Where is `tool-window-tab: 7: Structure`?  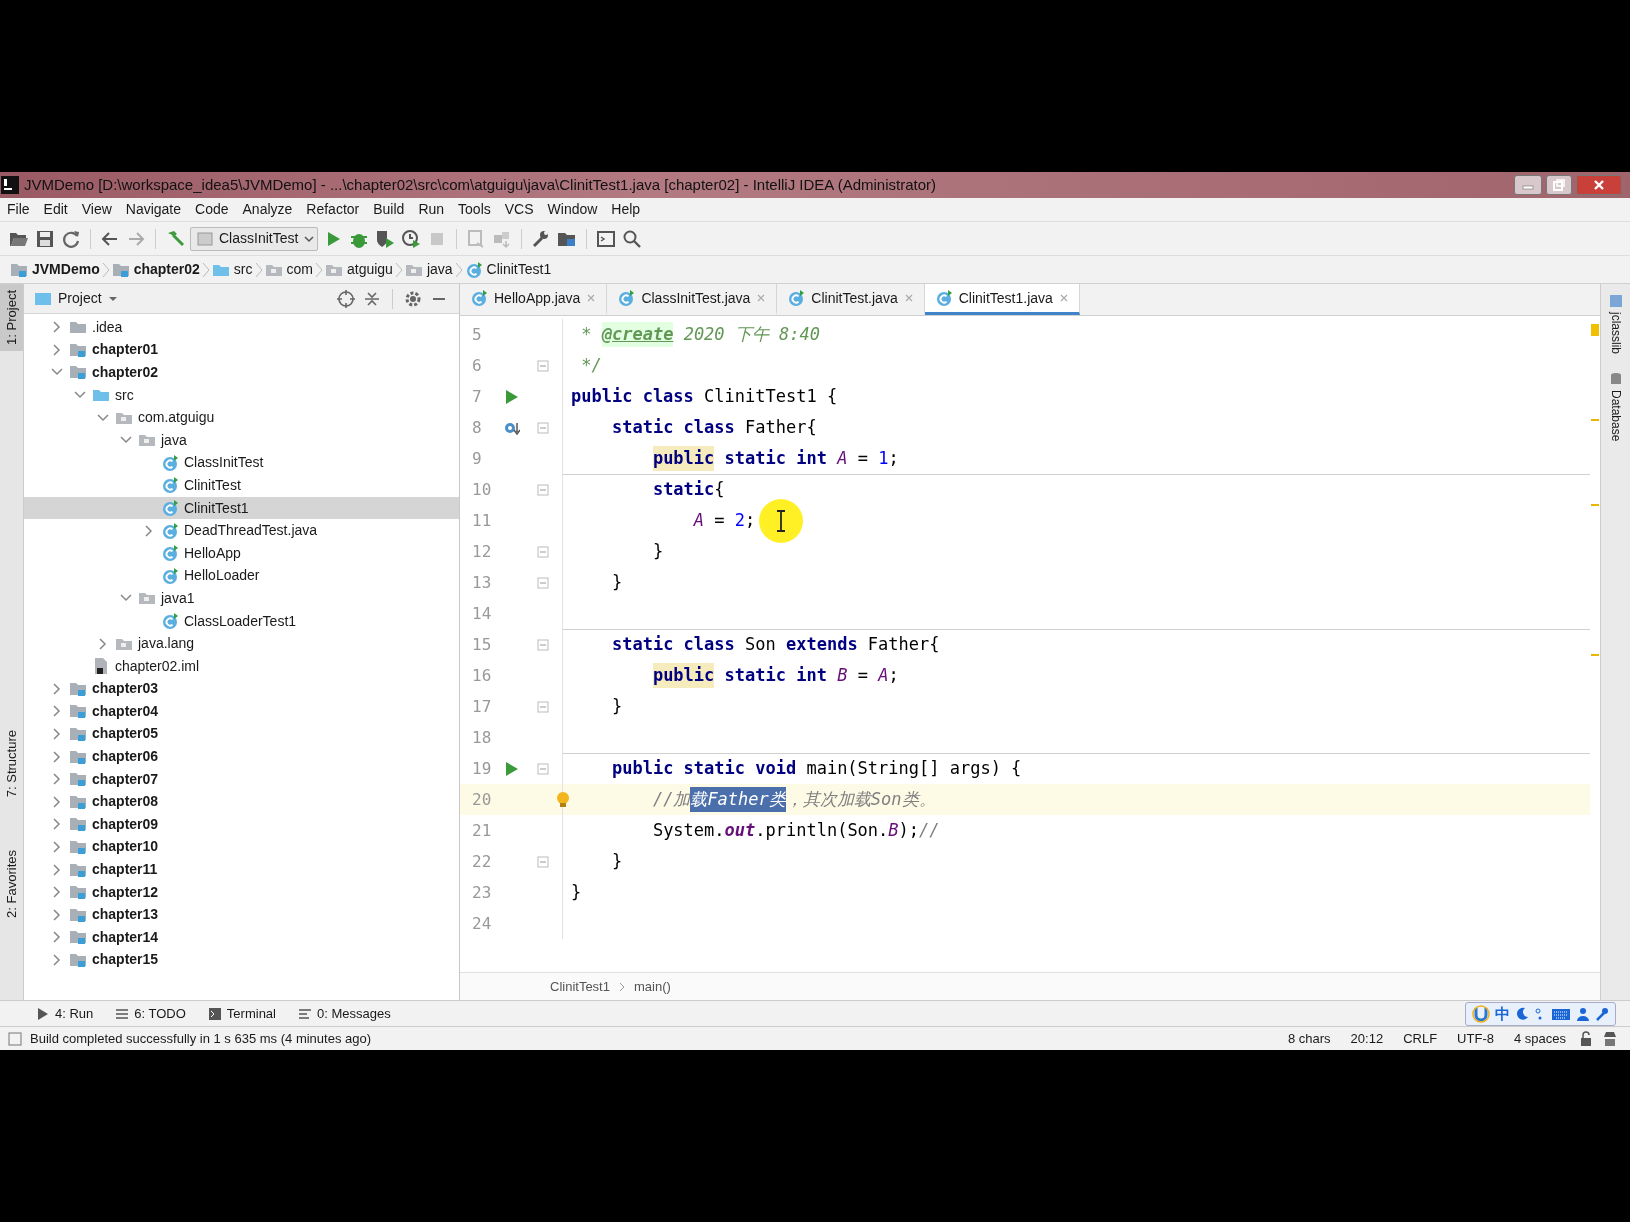
tool-window-tab: 7: Structure is located at coordinates (11, 764).